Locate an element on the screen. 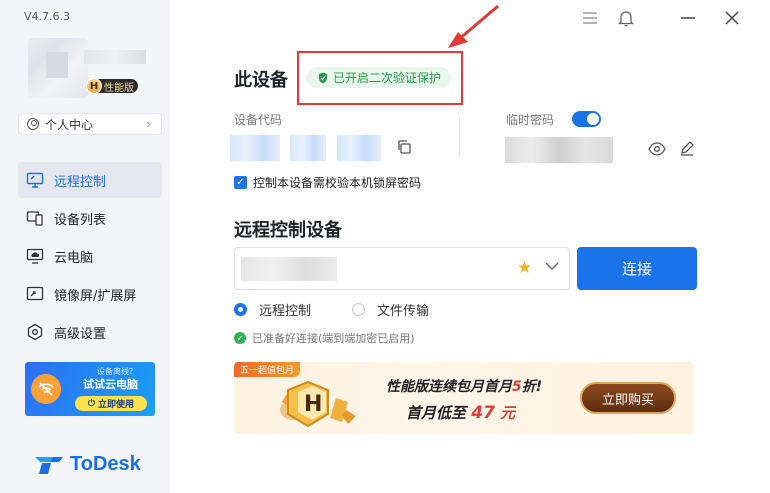 Image resolution: width=770 pixels, height=493 pixels. sidebar-item-advanced-settings: 高级设置 is located at coordinates (90, 332).